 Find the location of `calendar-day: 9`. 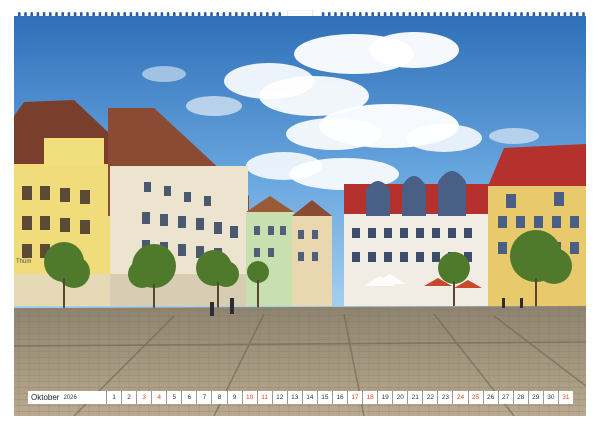

calendar-day: 9 is located at coordinates (234, 397).